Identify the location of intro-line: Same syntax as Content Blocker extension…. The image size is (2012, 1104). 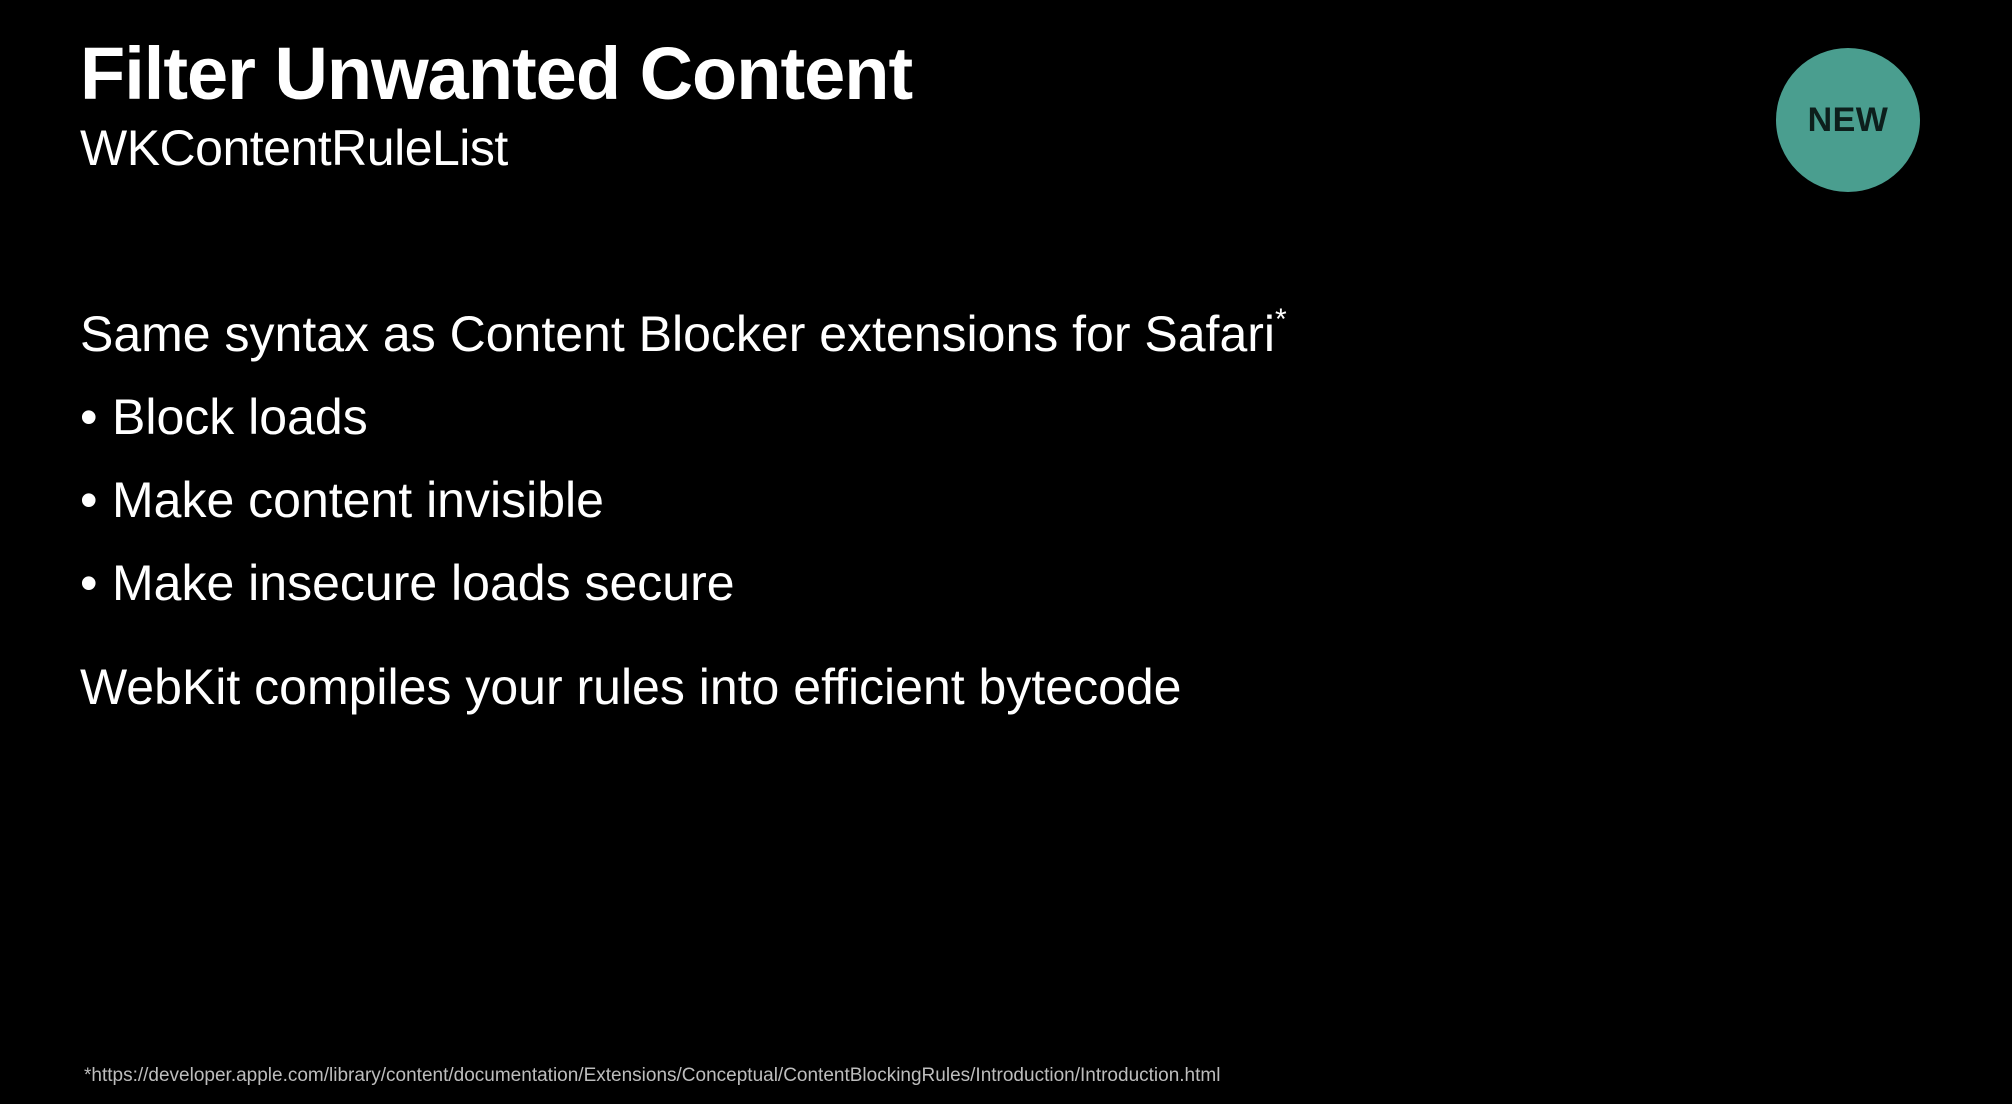
(683, 334).